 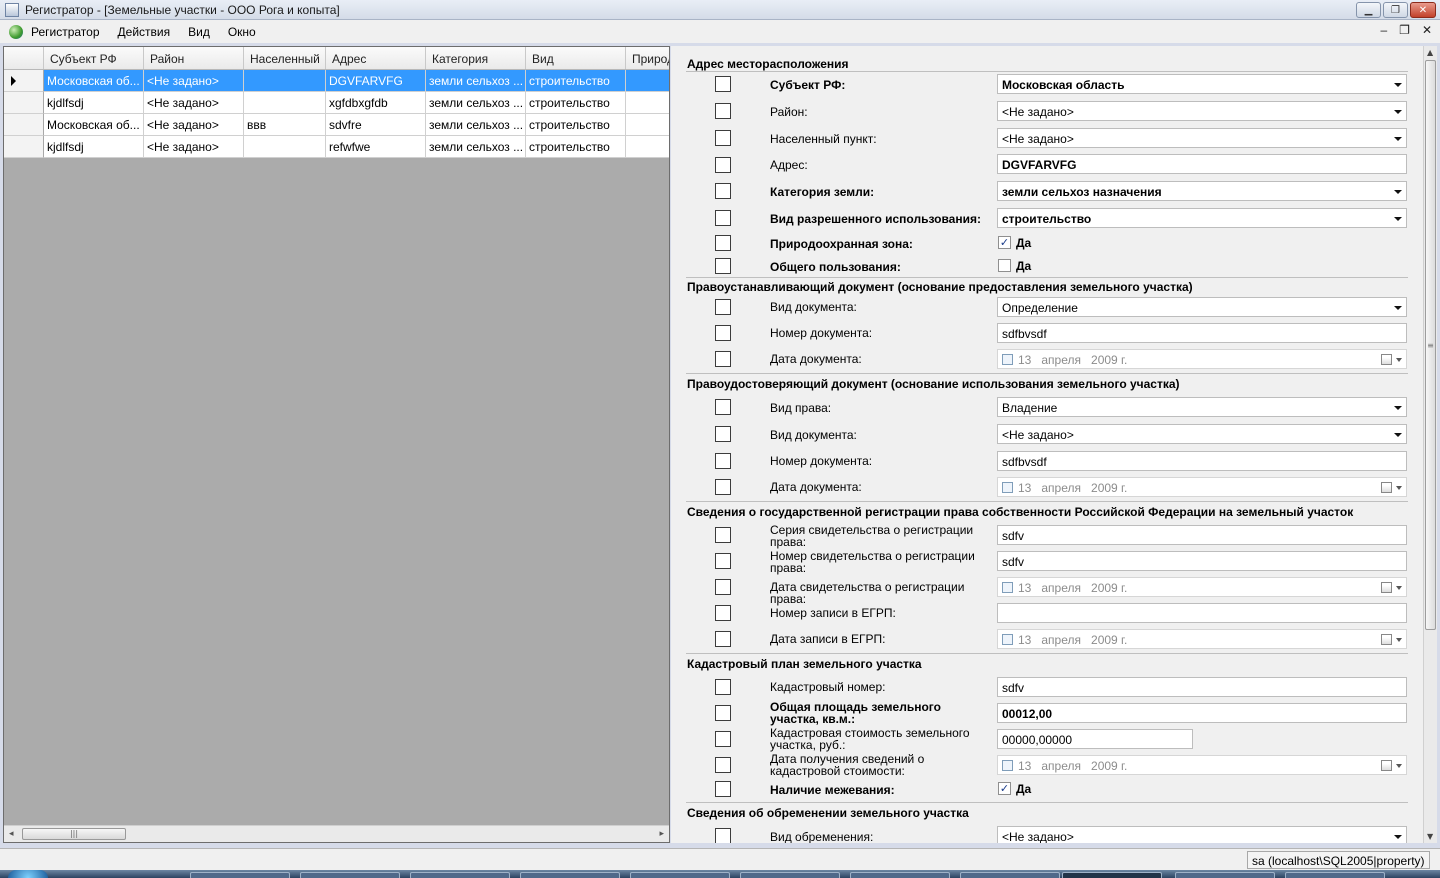 I want to click on horizontal-scrollbar: ◂ ||| ▸, so click(x=336, y=833).